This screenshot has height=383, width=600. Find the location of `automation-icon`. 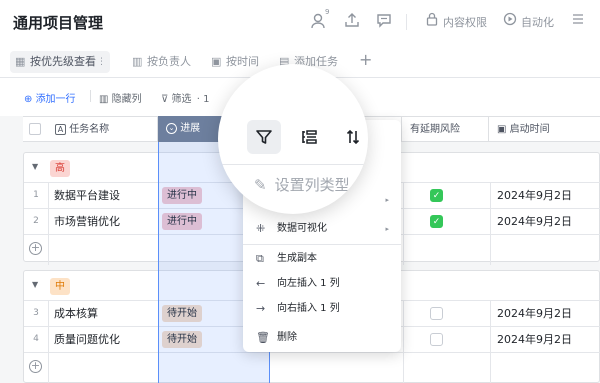

automation-icon is located at coordinates (510, 22).